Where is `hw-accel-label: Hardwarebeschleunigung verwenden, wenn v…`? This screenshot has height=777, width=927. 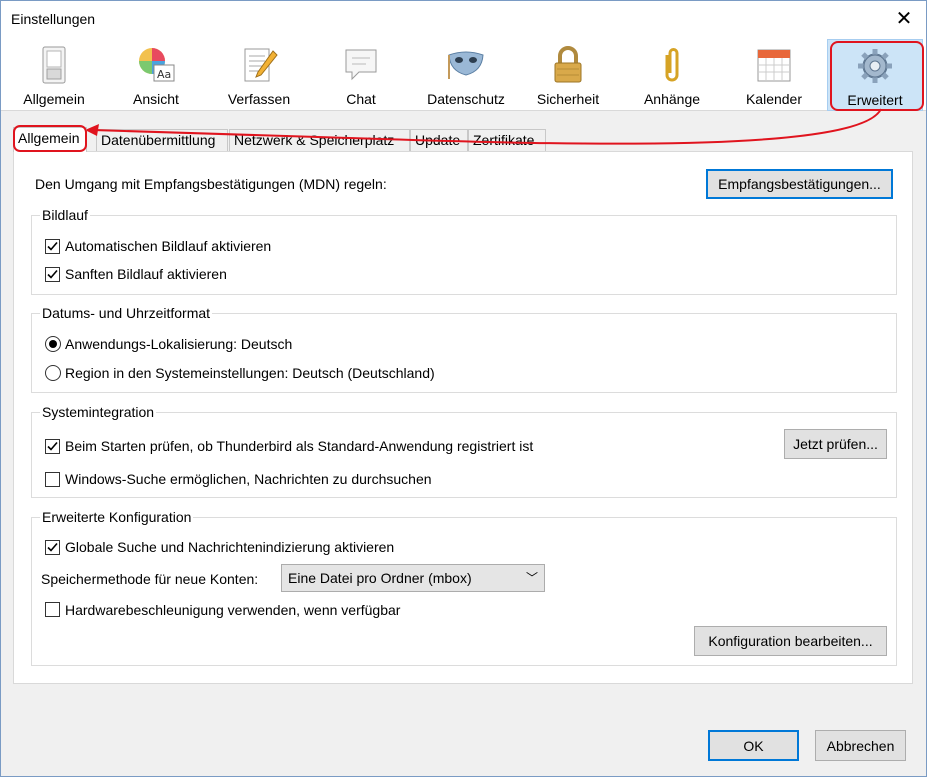 hw-accel-label: Hardwarebeschleunigung verwenden, wenn v… is located at coordinates (233, 610).